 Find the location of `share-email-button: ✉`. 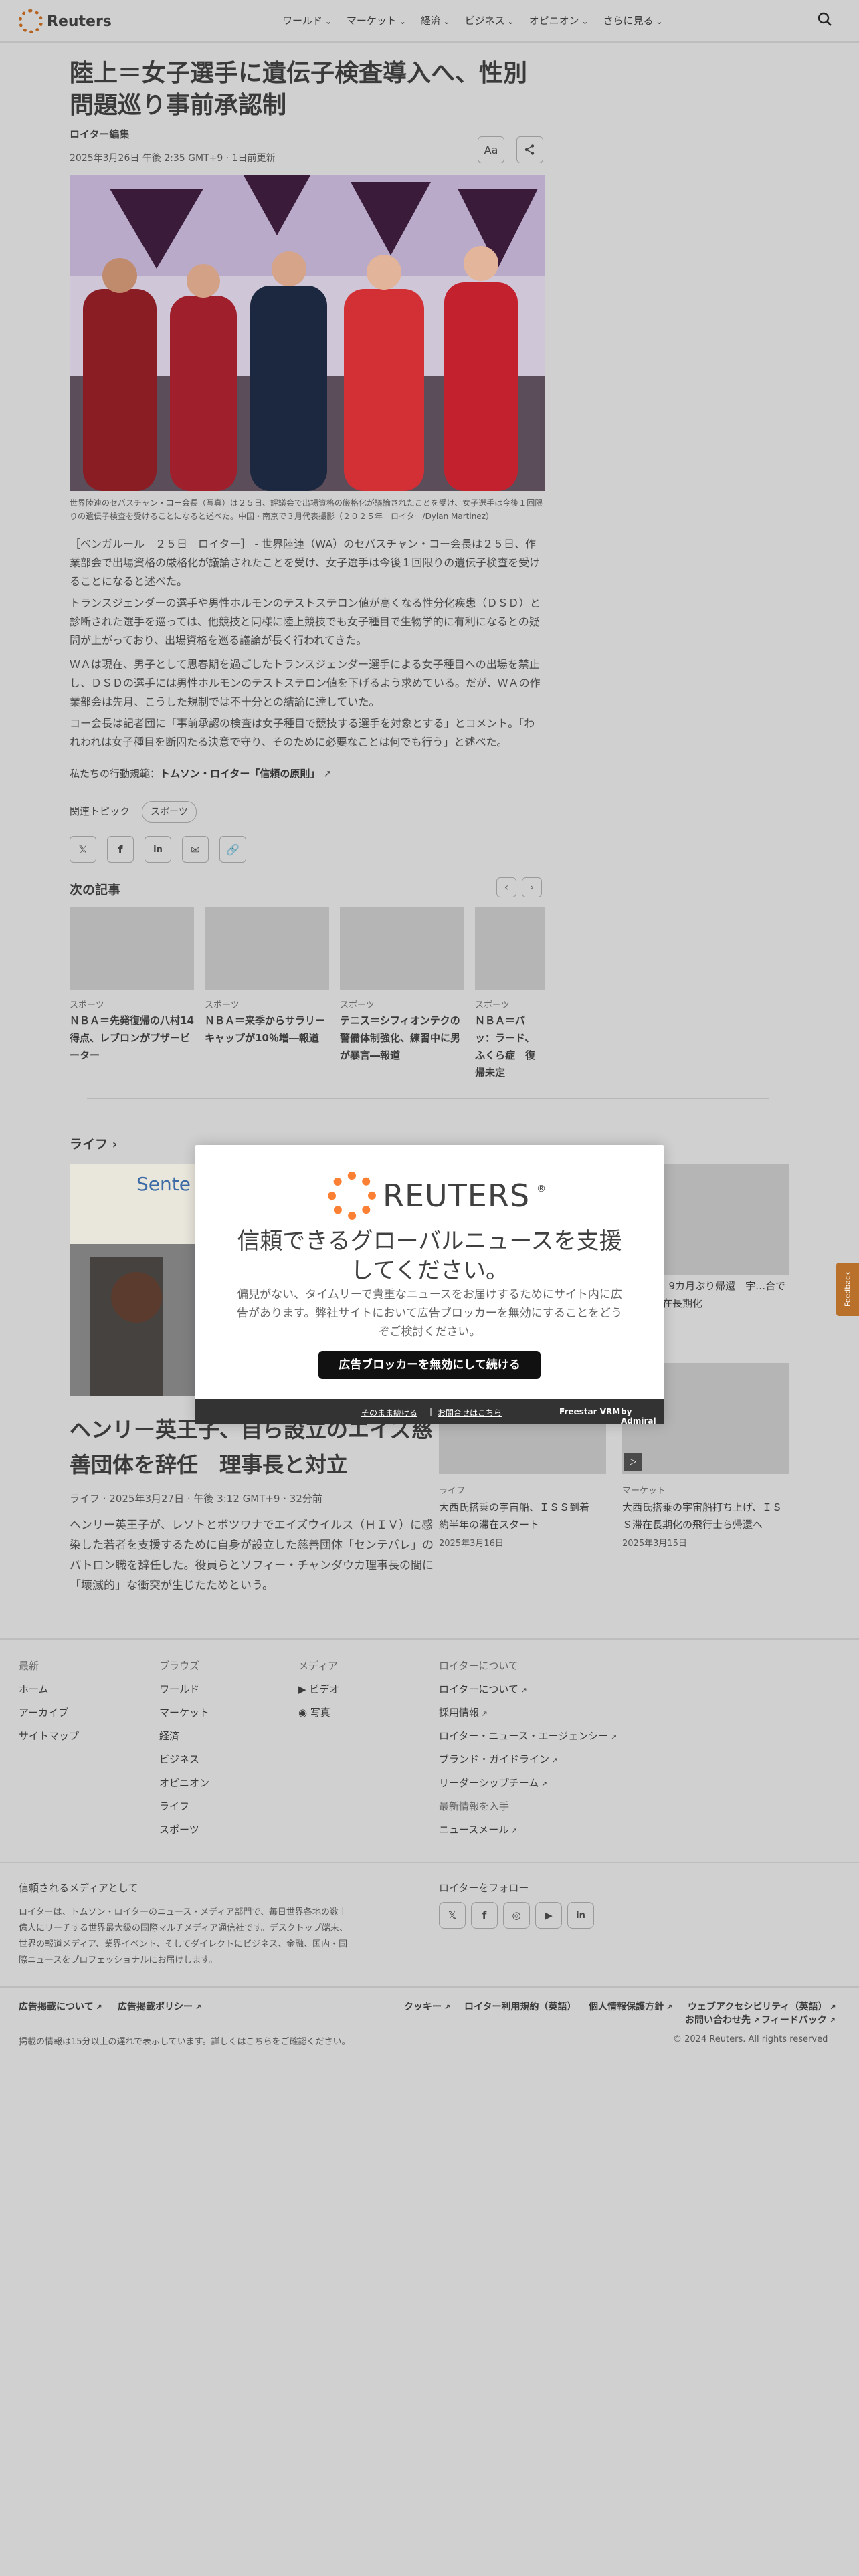

share-email-button: ✉ is located at coordinates (196, 849).